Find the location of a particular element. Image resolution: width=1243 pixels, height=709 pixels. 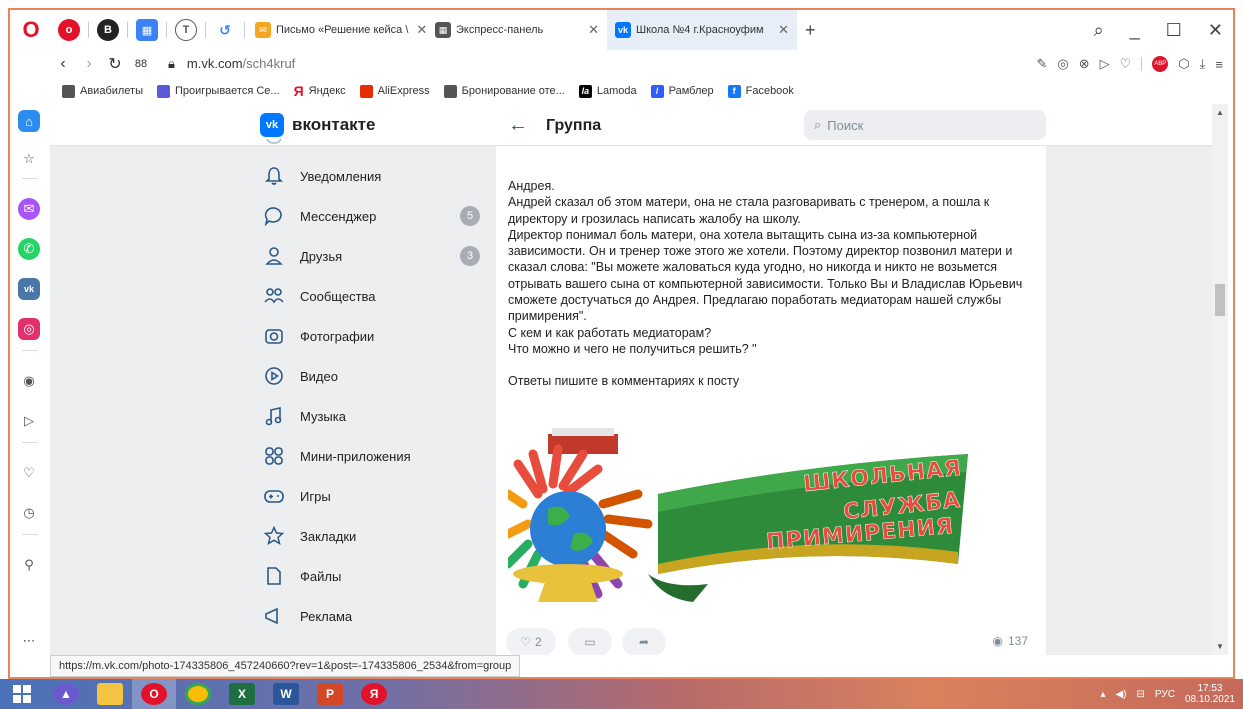

app-icon: ▲ is located at coordinates (66, 694).